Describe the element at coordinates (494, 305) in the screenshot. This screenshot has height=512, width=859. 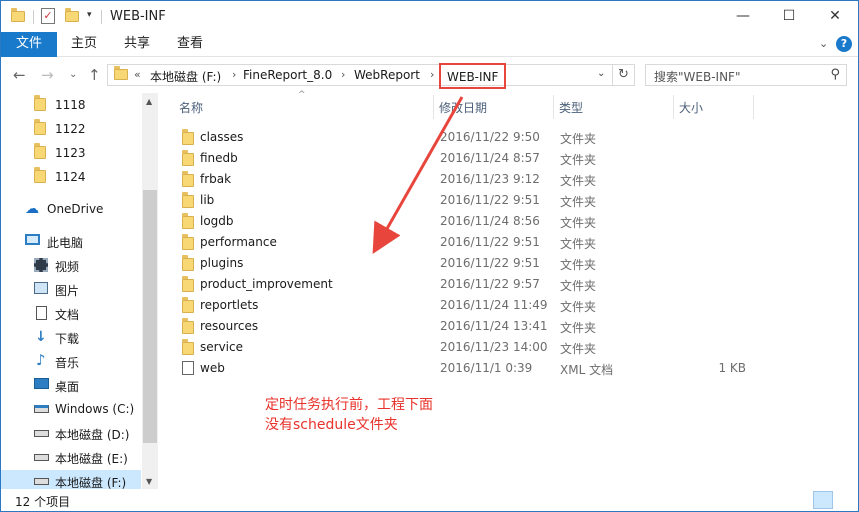
I see `file-date: 2016/11/24 11:49` at that location.